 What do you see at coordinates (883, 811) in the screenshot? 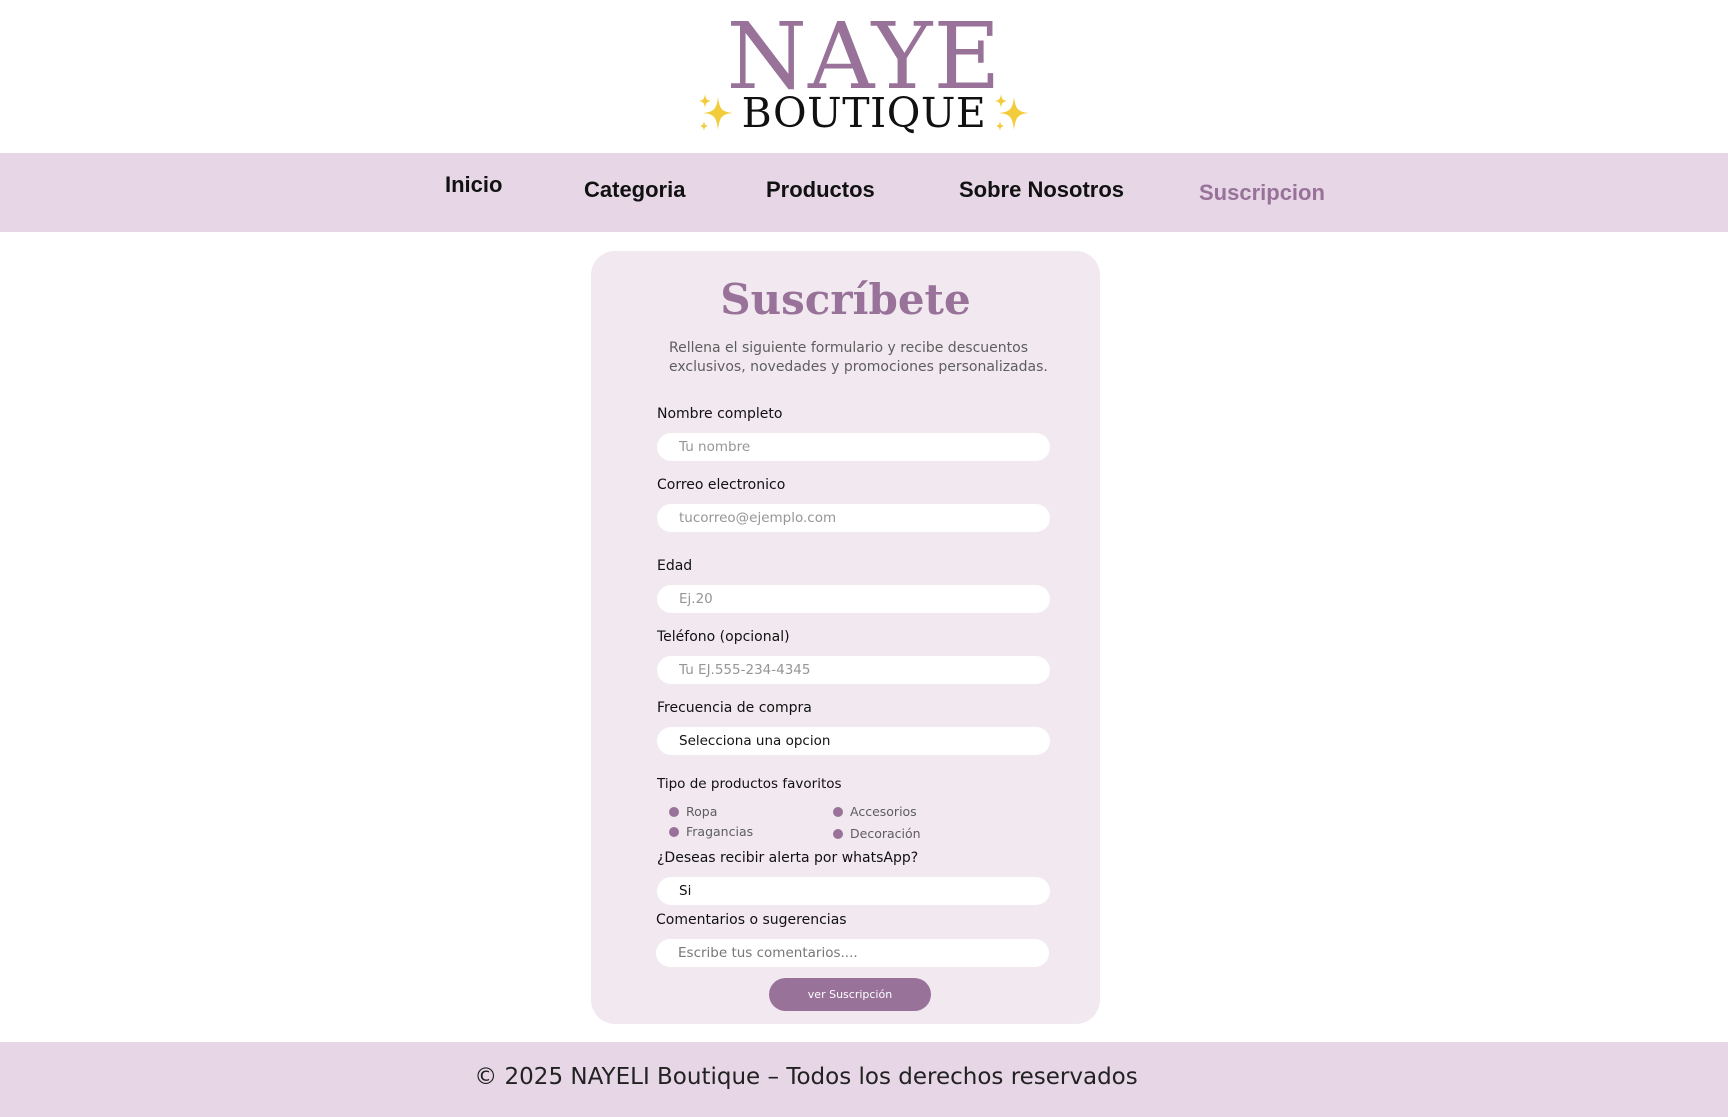
I see `favorite-option-label: Accesorios` at bounding box center [883, 811].